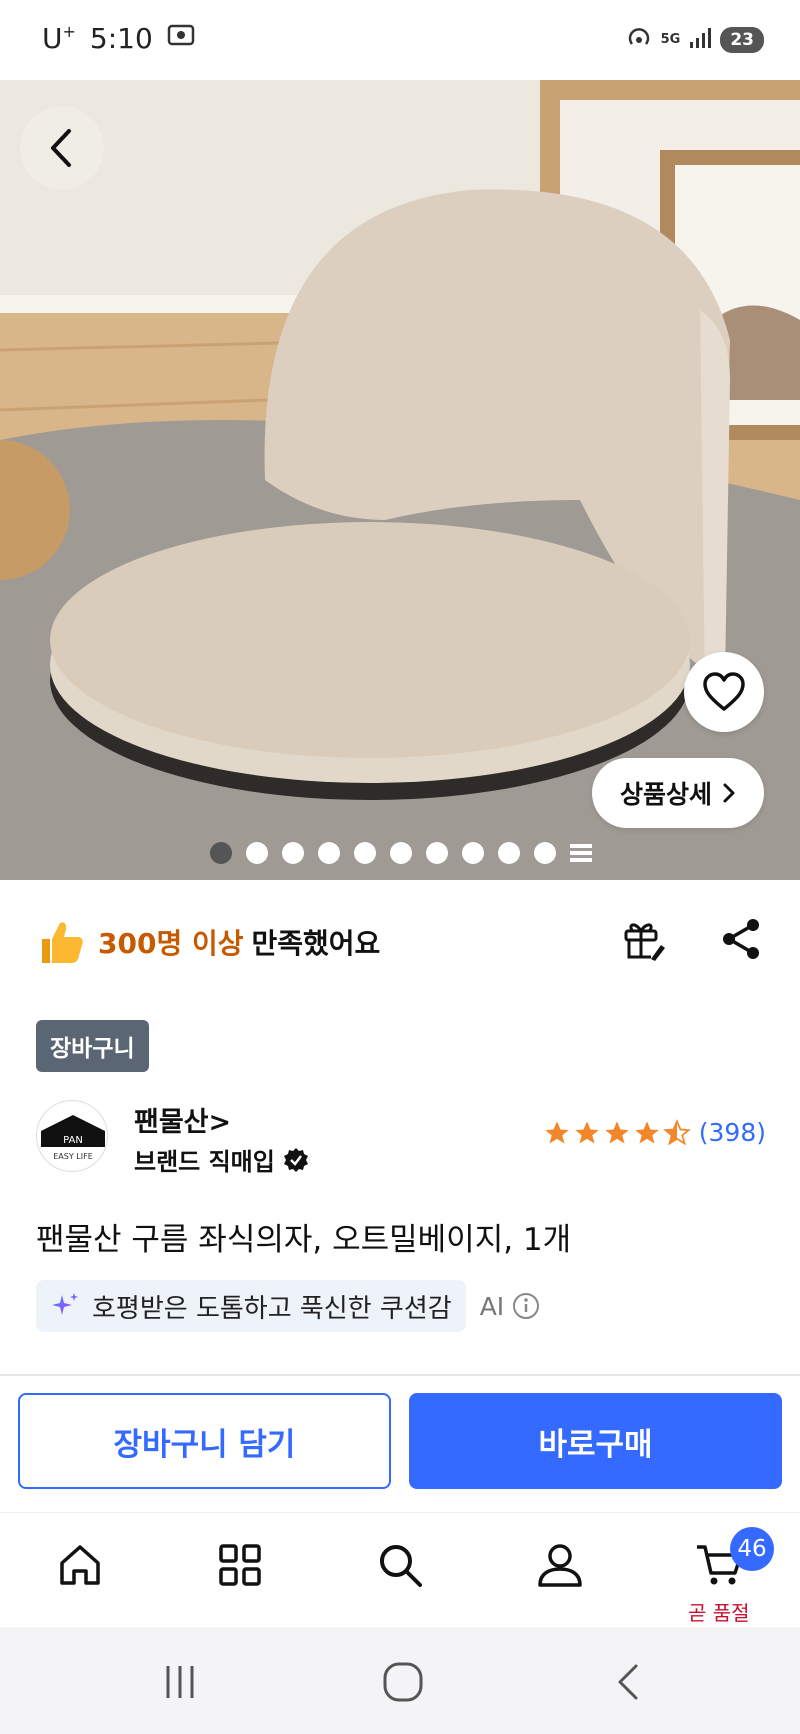 The height and width of the screenshot is (1734, 800). I want to click on info-icon, so click(526, 1306).